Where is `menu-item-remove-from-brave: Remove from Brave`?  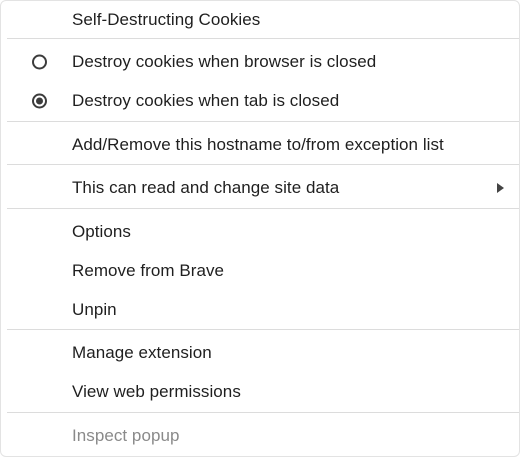
menu-item-remove-from-brave: Remove from Brave is located at coordinates (260, 271).